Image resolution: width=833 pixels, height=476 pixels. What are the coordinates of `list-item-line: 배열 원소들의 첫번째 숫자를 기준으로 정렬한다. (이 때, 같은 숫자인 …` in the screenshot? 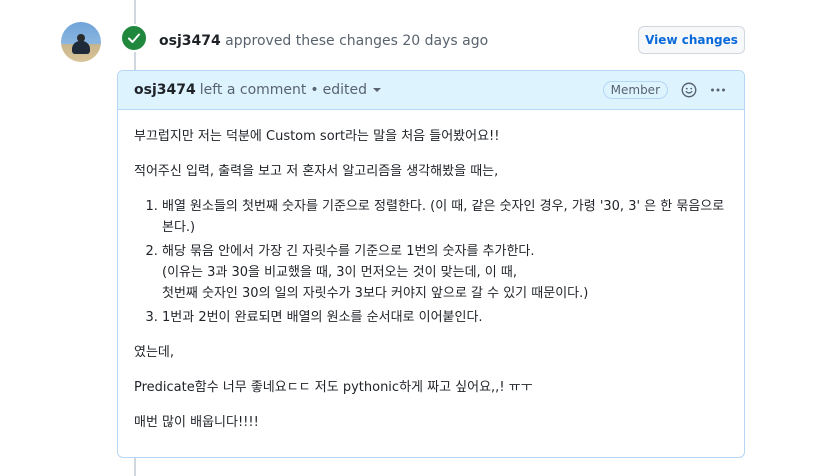 It's located at (443, 206).